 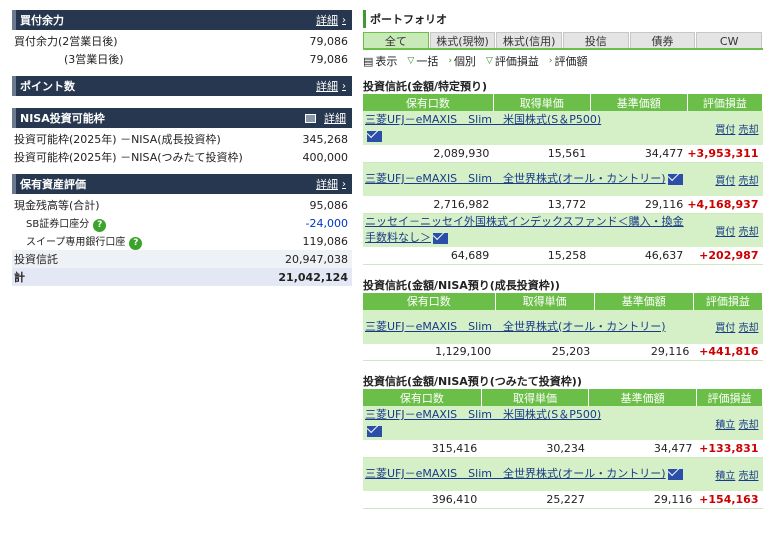 I want to click on tab-bond: 債券, so click(x=662, y=40).